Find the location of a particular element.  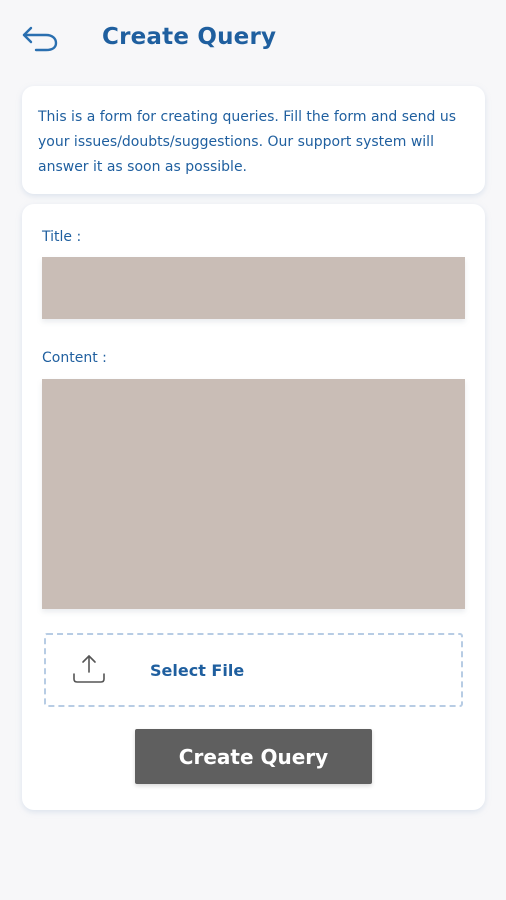

back-arrow-icon is located at coordinates (40, 39).